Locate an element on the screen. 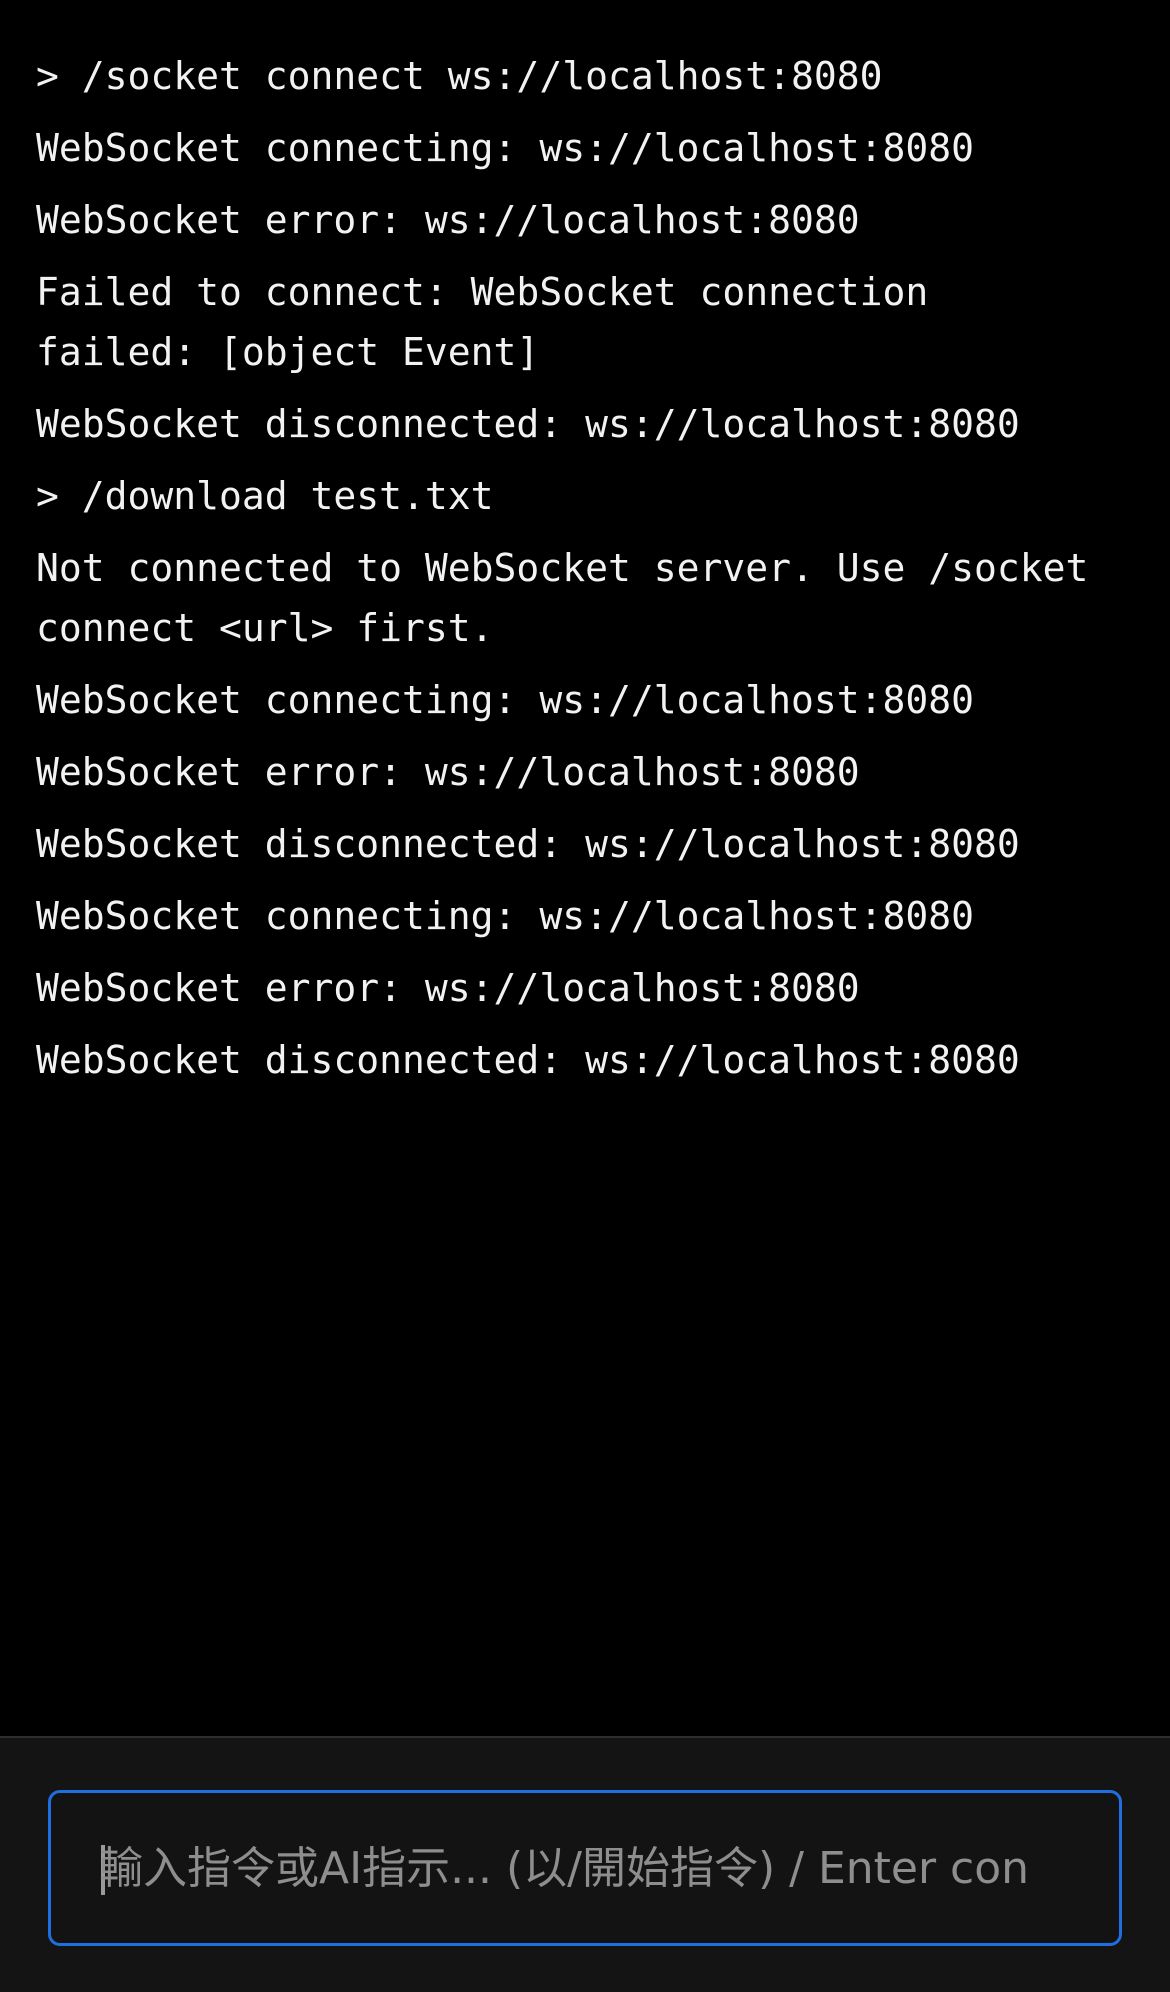  command-input is located at coordinates (610, 1868).